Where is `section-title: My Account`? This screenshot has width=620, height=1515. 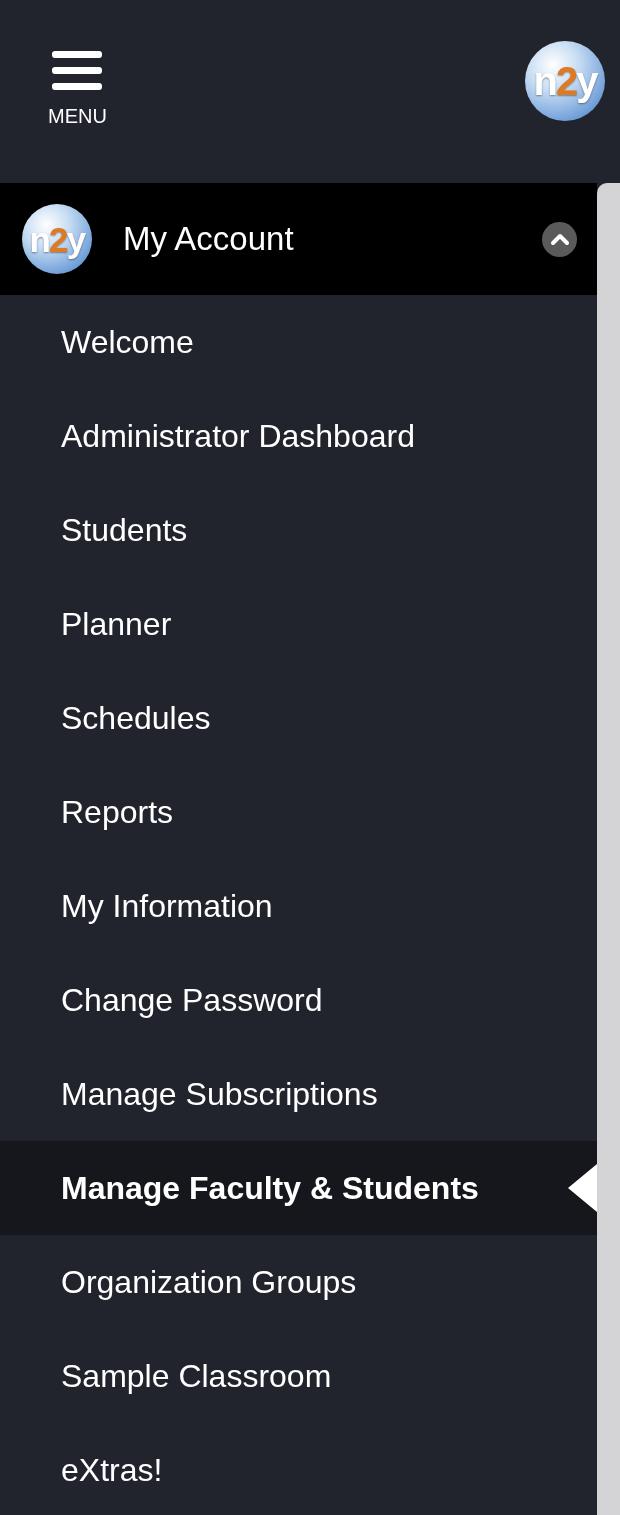
section-title: My Account is located at coordinates (209, 239).